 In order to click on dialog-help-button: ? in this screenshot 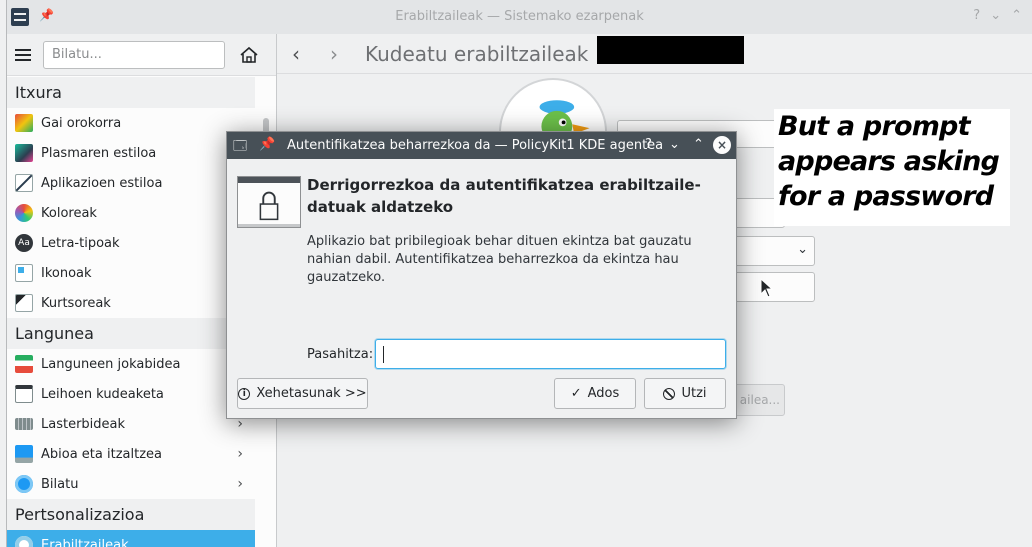, I will do `click(648, 144)`.